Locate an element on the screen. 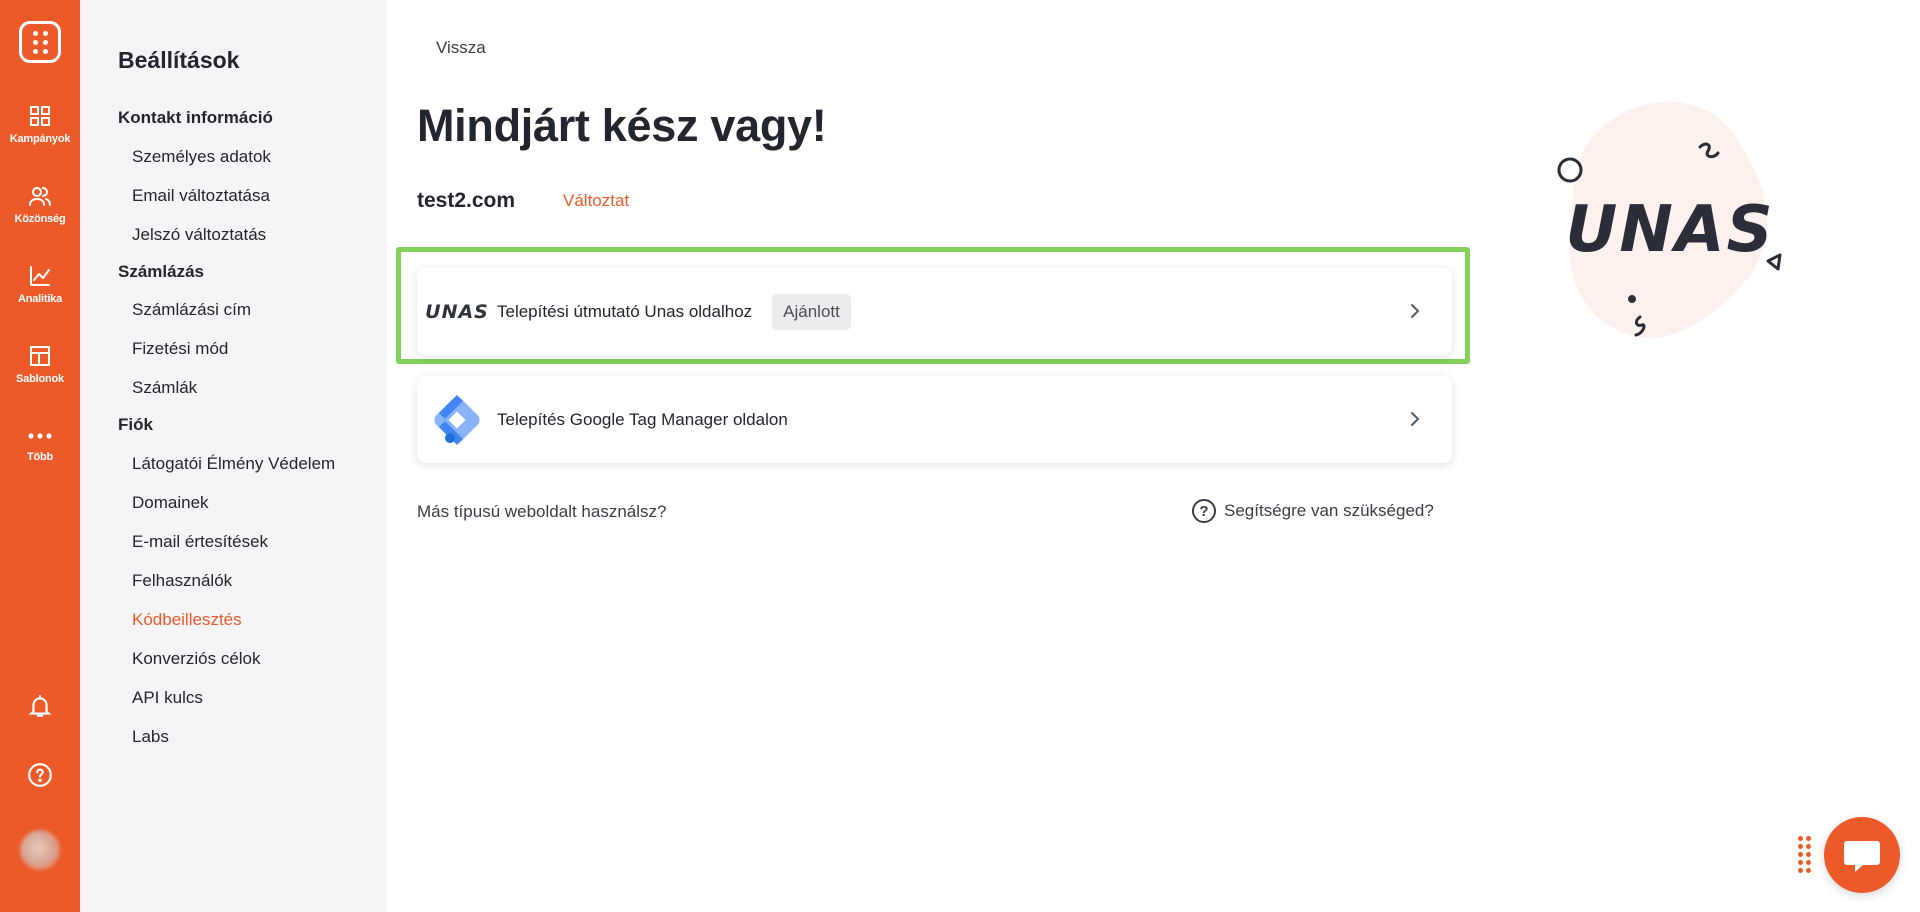 Image resolution: width=1920 pixels, height=912 pixels. chat-icon is located at coordinates (1862, 856).